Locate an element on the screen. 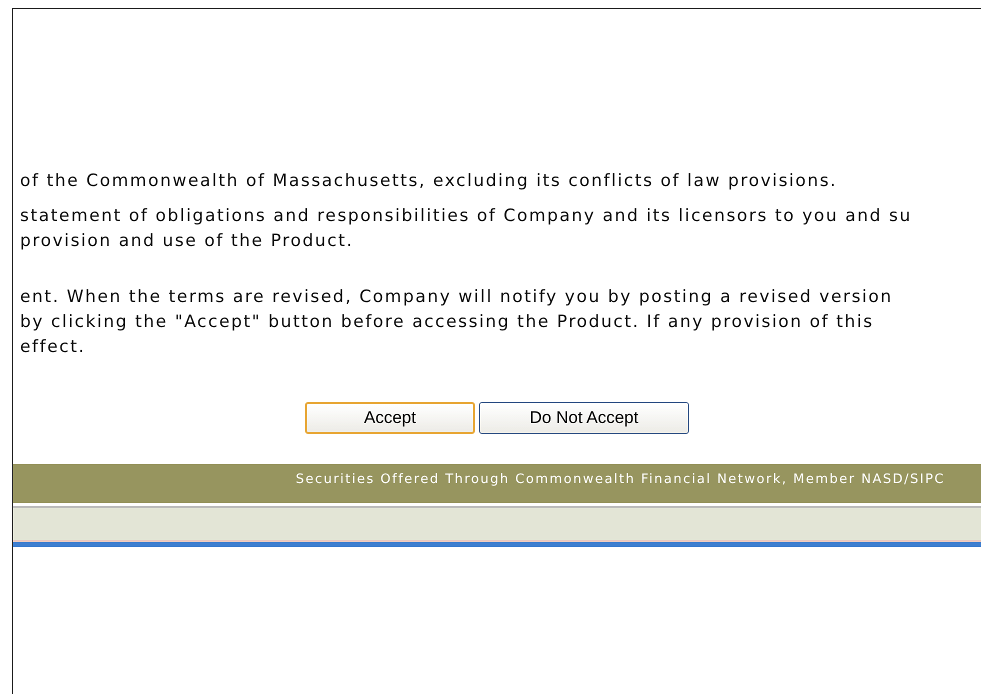 This screenshot has width=981, height=694. agreement-paragraph: ent. When the terms are revised, Company will notify you by posting a revised version by clicking the "Accept" button before accessing the Product. If any provision of this effect. is located at coordinates (457, 322).